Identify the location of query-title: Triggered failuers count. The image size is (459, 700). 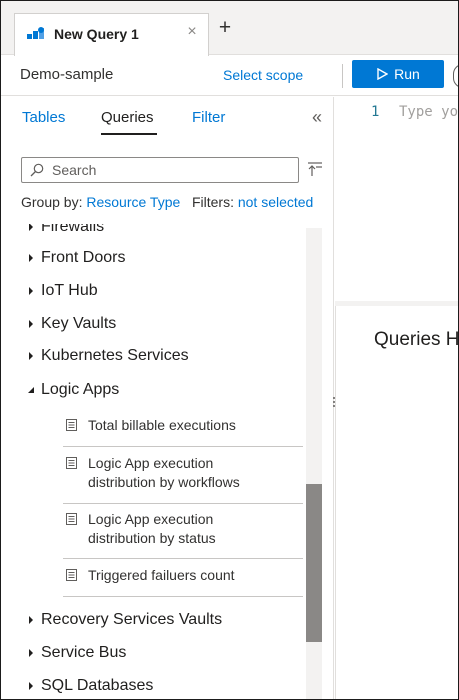
(161, 575).